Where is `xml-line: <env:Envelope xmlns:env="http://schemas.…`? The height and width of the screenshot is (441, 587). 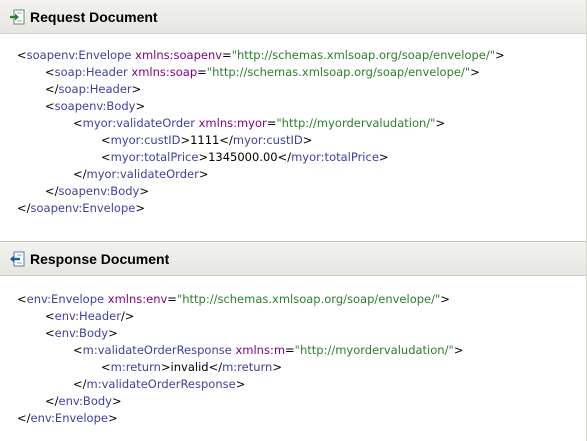
xml-line: <env:Envelope xmlns:env="http://schemas.… is located at coordinates (233, 299).